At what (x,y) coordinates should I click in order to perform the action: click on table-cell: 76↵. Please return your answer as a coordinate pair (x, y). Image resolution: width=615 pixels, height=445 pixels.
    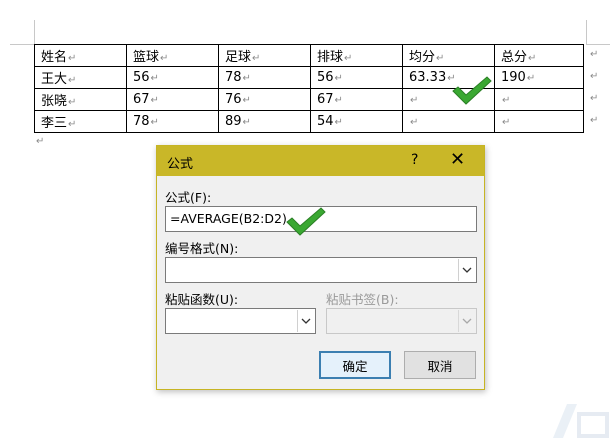
    Looking at the image, I should click on (264, 99).